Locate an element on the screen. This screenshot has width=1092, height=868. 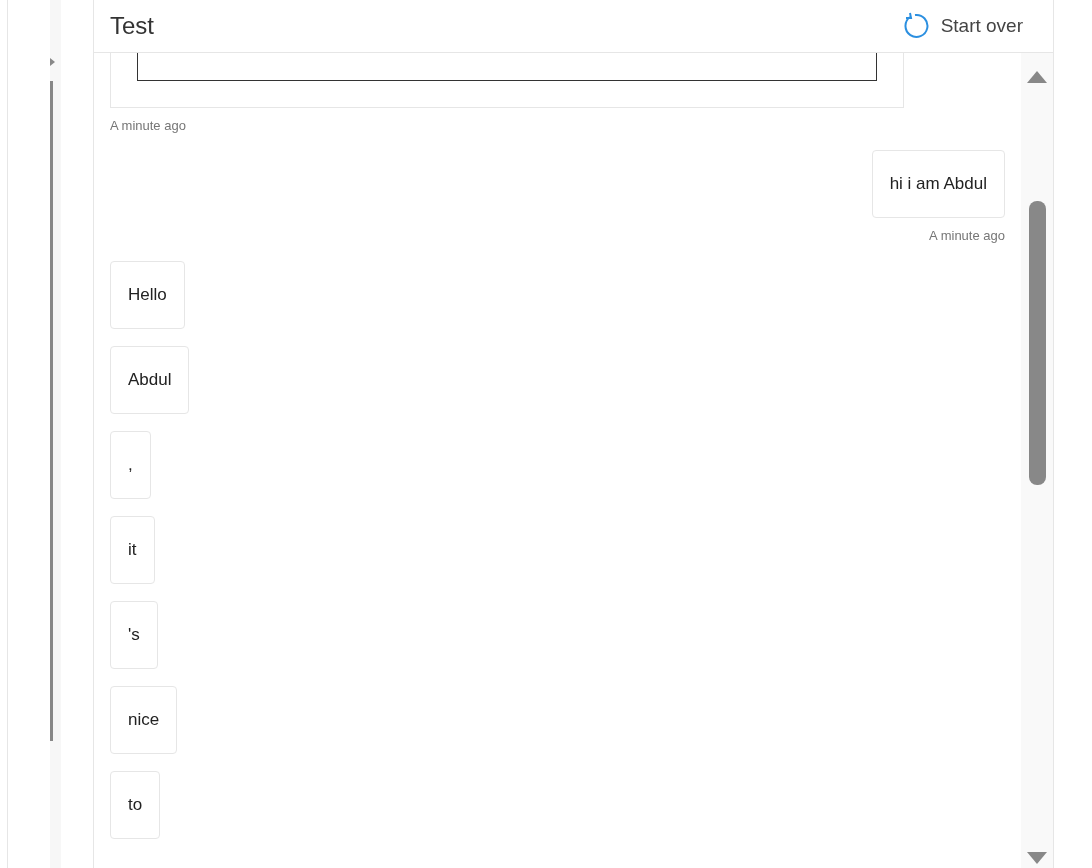
scroll-up-icon is located at coordinates (1037, 77).